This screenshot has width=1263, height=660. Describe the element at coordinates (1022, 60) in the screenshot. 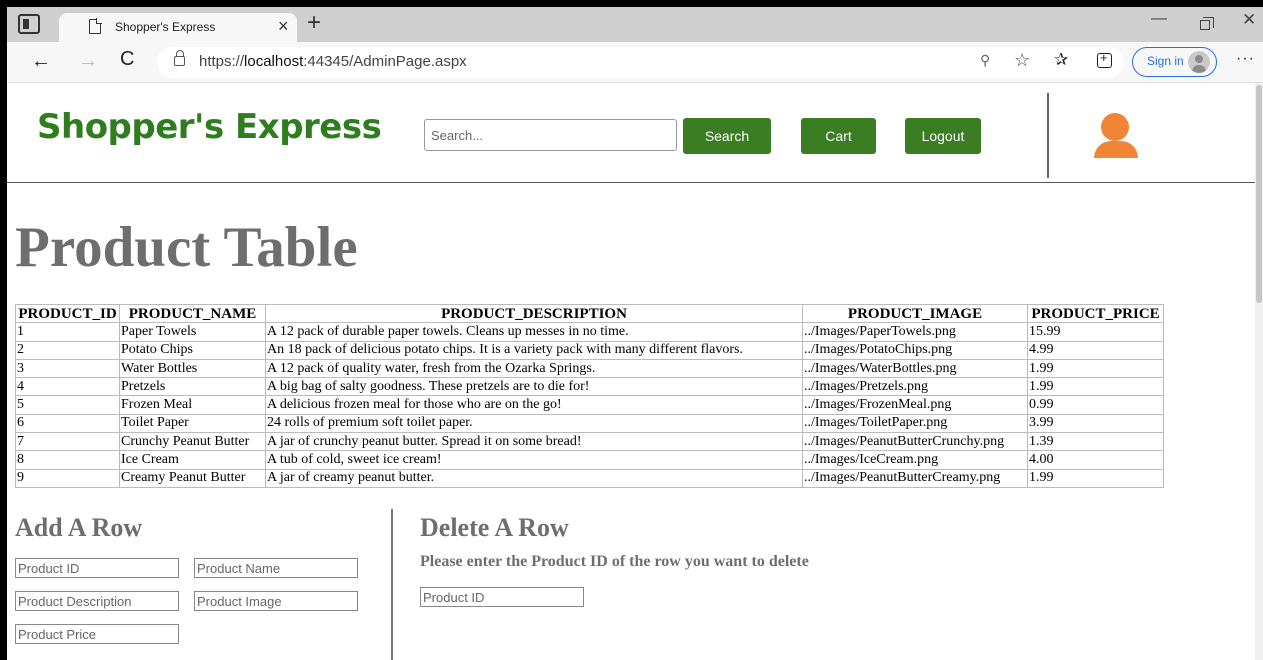

I see `add-favorite-icon: ☆` at that location.